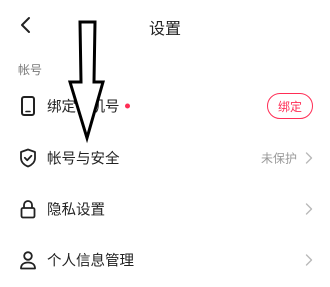 Image resolution: width=330 pixels, height=287 pixels. I want to click on red-dot-badge, so click(127, 105).